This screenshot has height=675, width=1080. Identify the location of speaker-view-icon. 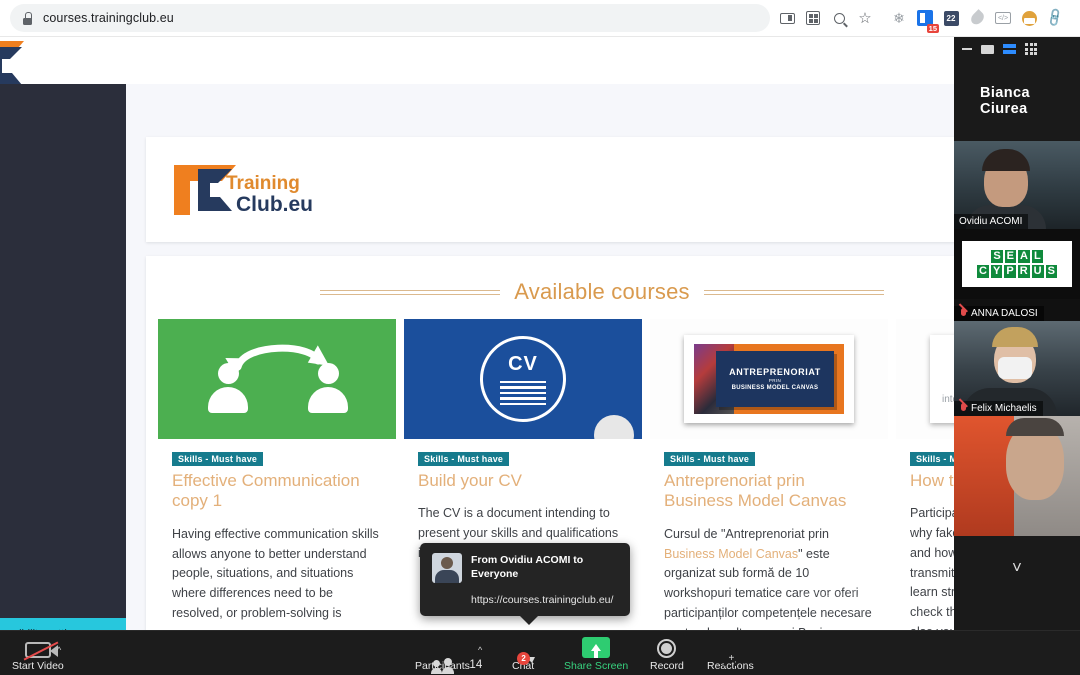
(987, 49).